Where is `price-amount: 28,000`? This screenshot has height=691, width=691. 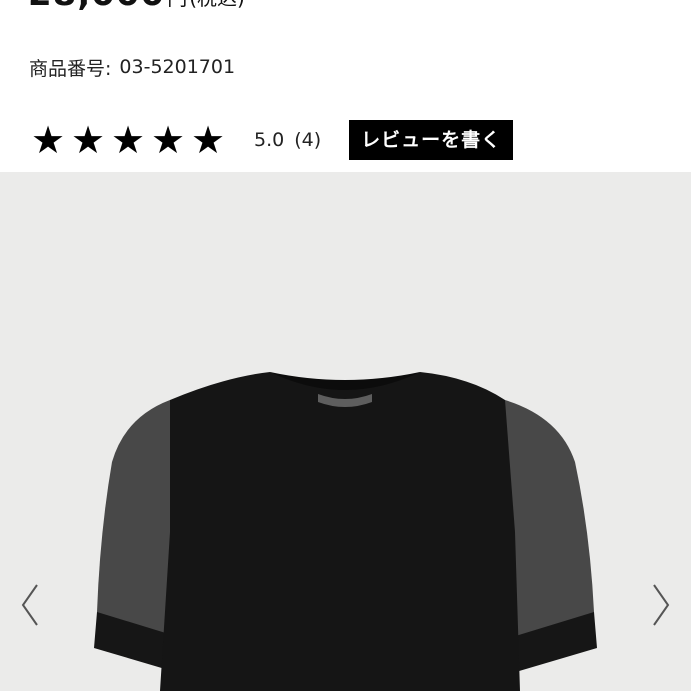
price-amount: 28,000 is located at coordinates (96, 7).